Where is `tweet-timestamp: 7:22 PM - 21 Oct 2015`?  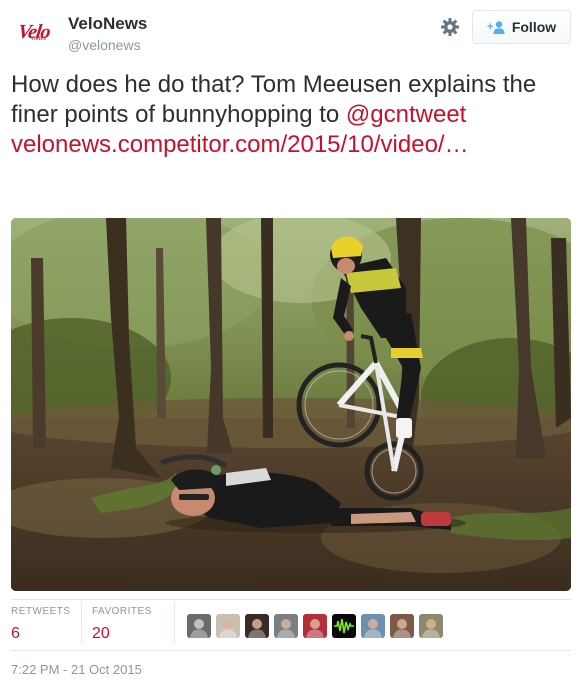 tweet-timestamp: 7:22 PM - 21 Oct 2015 is located at coordinates (76, 669).